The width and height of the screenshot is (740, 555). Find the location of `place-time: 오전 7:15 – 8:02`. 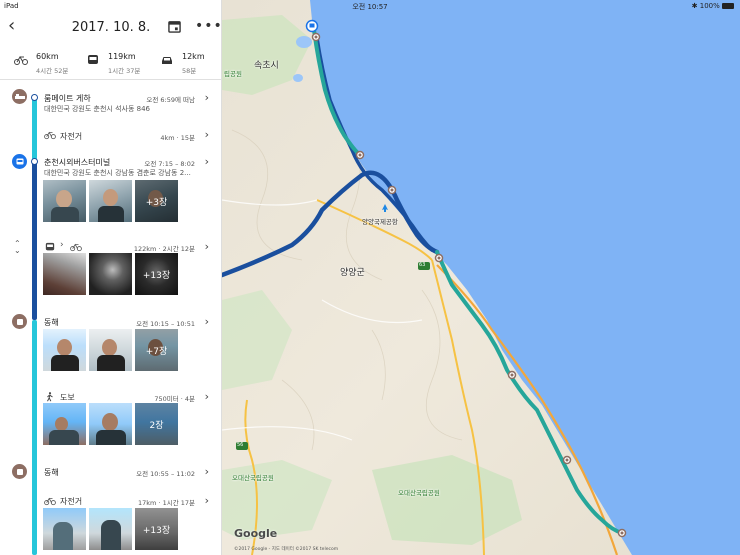

place-time: 오전 7:15 – 8:02 is located at coordinates (169, 164).